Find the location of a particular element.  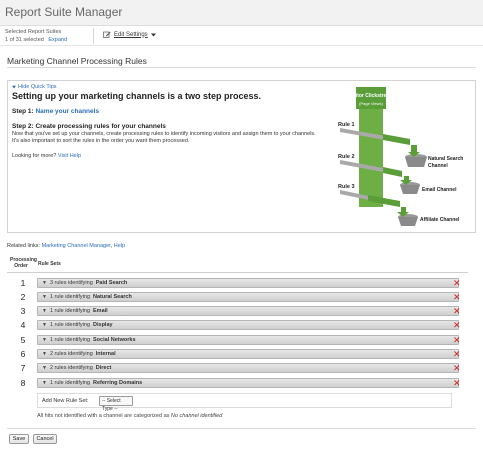

rule-set-bar: ▼ 2 rules identifying Direct is located at coordinates (248, 368).